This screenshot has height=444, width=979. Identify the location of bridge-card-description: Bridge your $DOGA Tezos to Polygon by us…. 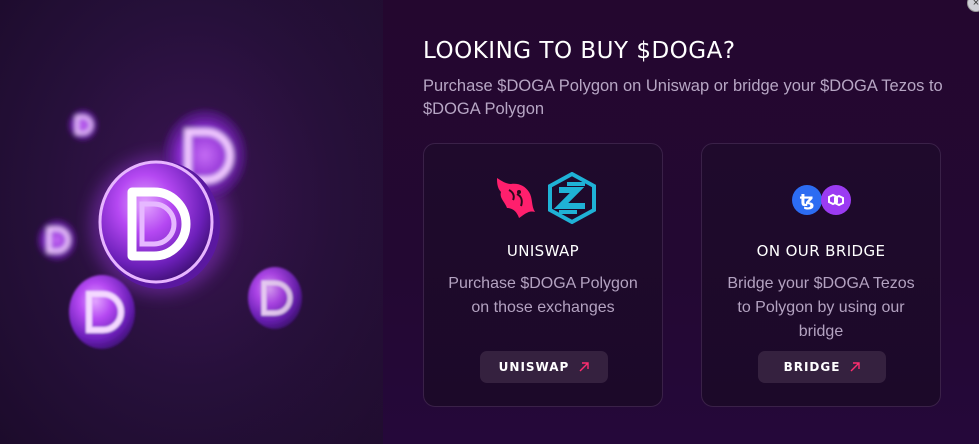
(821, 307).